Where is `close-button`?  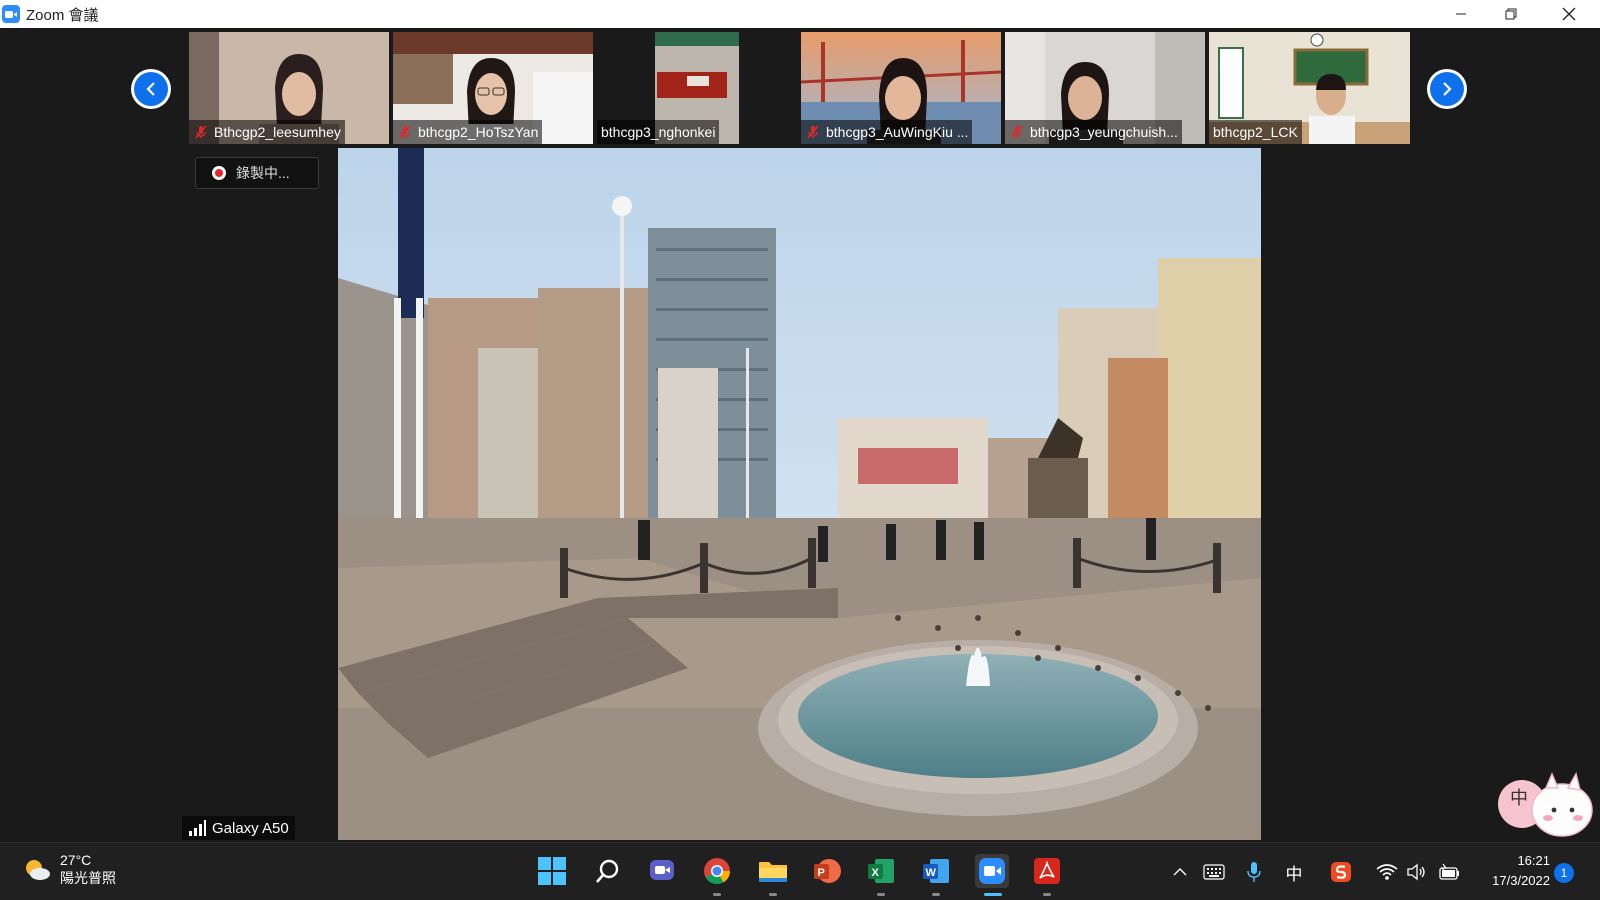 close-button is located at coordinates (1569, 14).